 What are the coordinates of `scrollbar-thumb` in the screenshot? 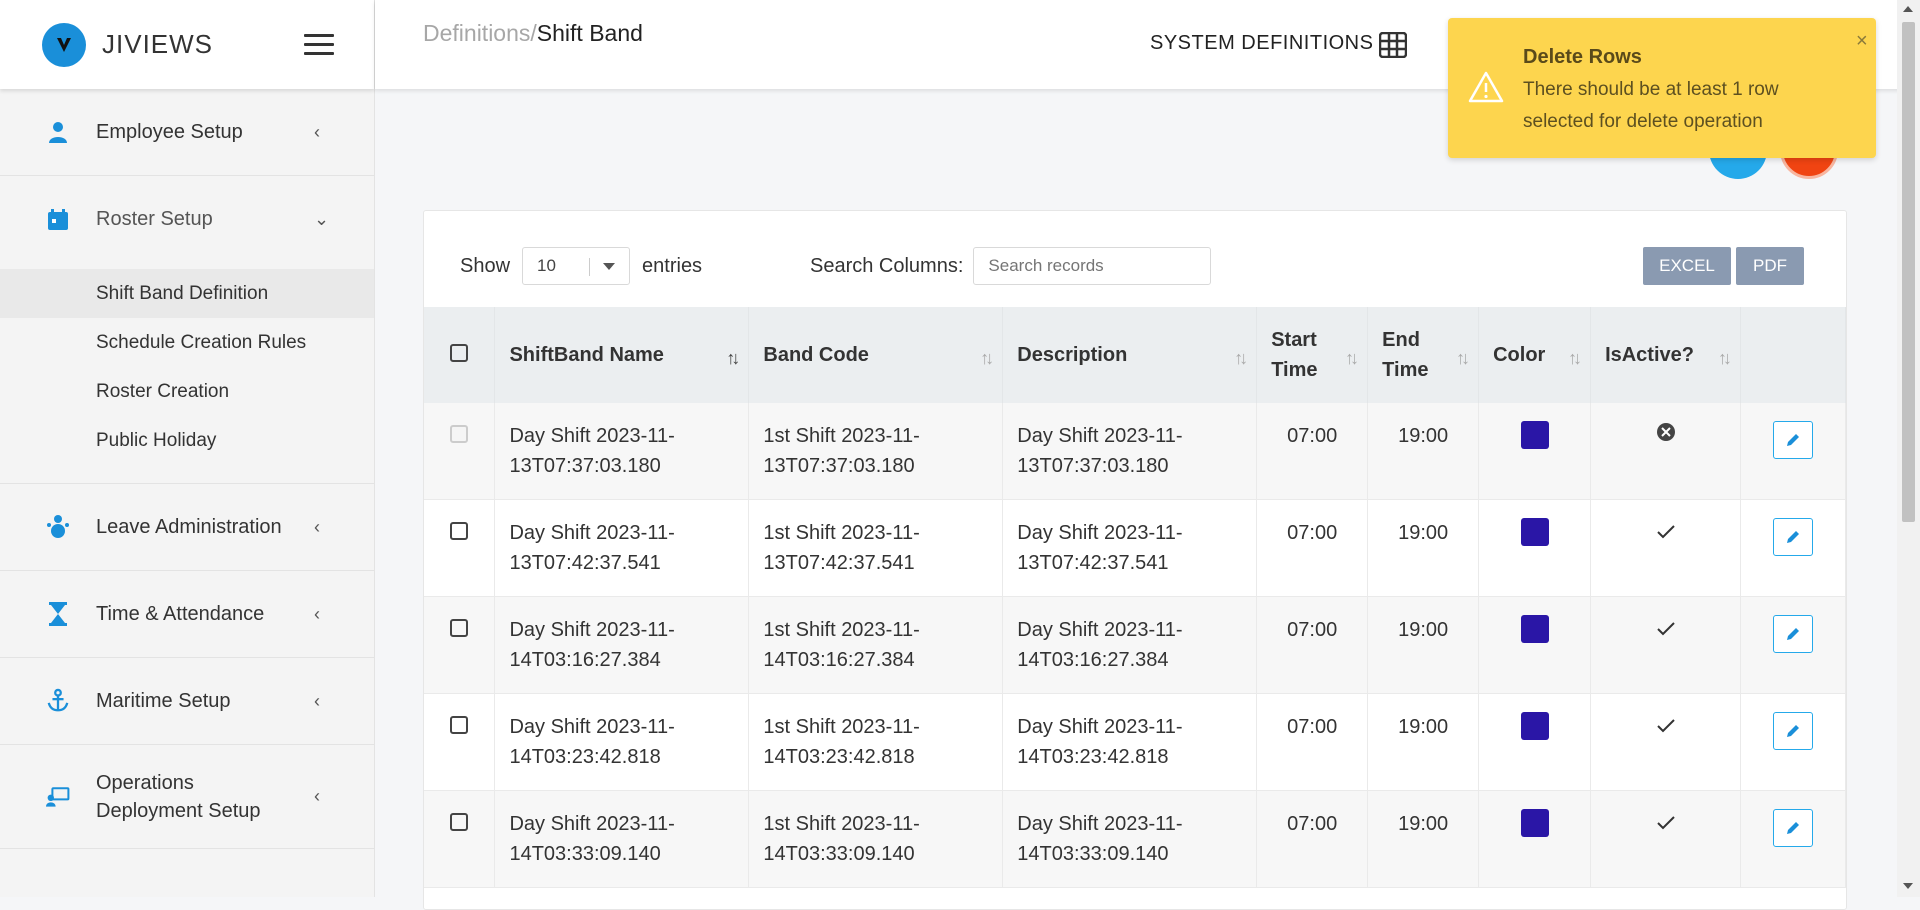 It's located at (1908, 272).